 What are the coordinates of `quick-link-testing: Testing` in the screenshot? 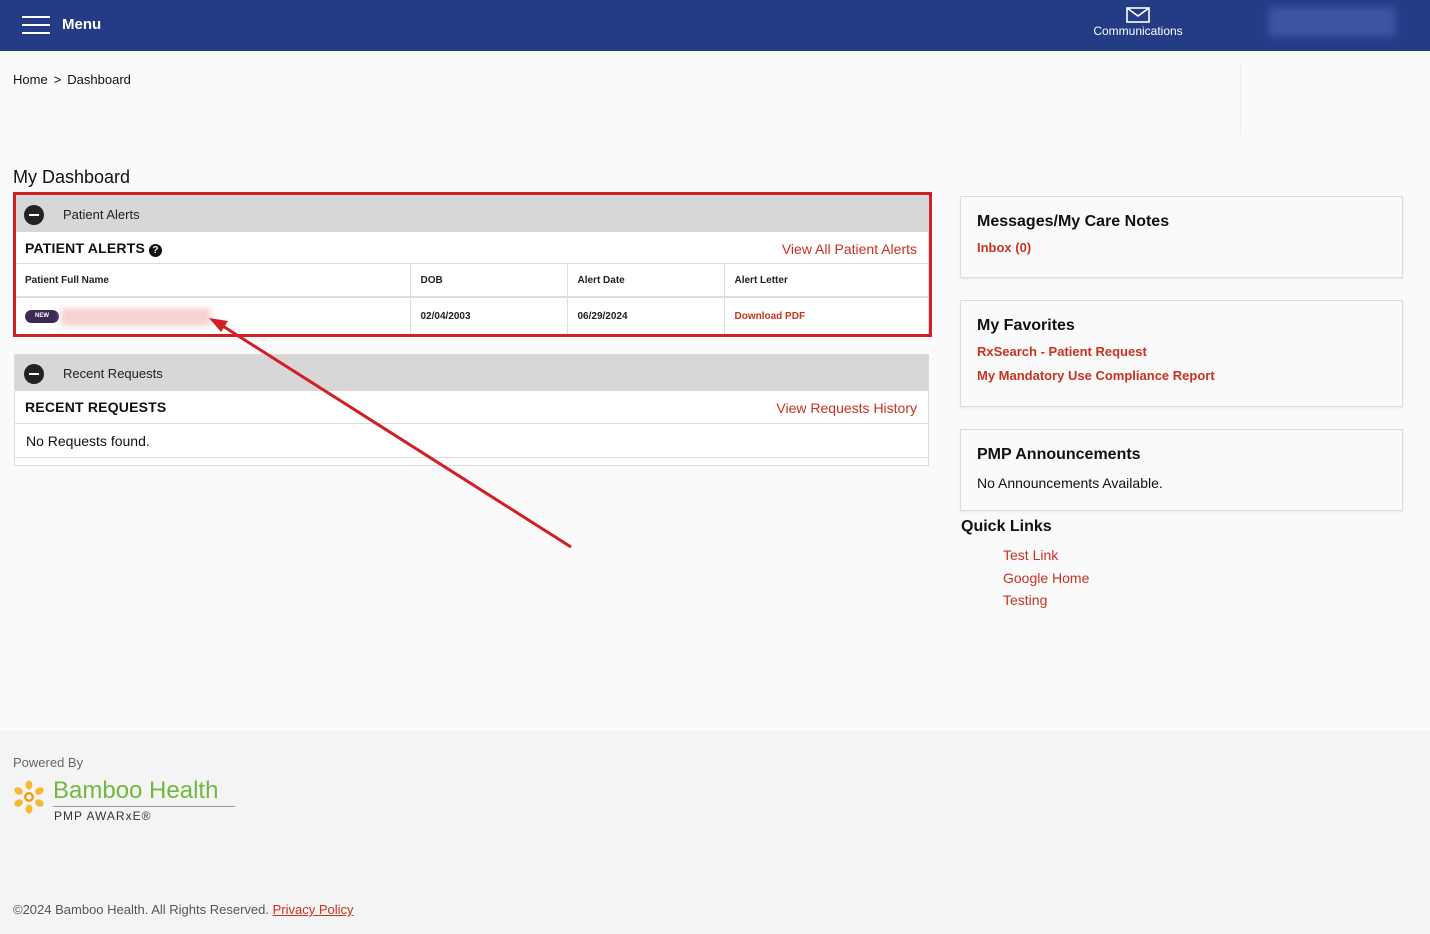 It's located at (1025, 600).